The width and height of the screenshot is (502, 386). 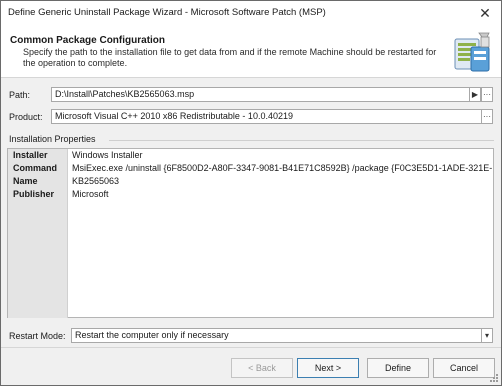 I want to click on installation-properties-title: Installation Properties, so click(x=52, y=139).